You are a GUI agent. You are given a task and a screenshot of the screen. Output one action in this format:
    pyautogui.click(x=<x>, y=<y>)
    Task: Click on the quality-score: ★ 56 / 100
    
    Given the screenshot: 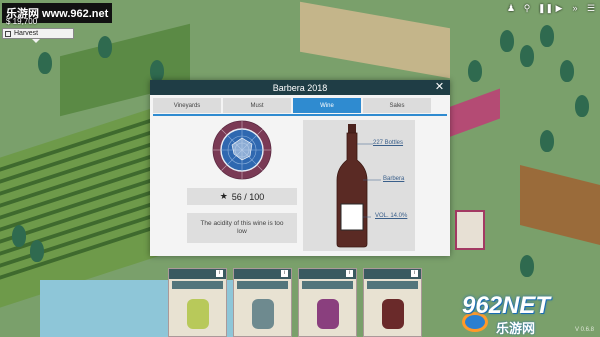 What is the action you would take?
    pyautogui.click(x=242, y=196)
    